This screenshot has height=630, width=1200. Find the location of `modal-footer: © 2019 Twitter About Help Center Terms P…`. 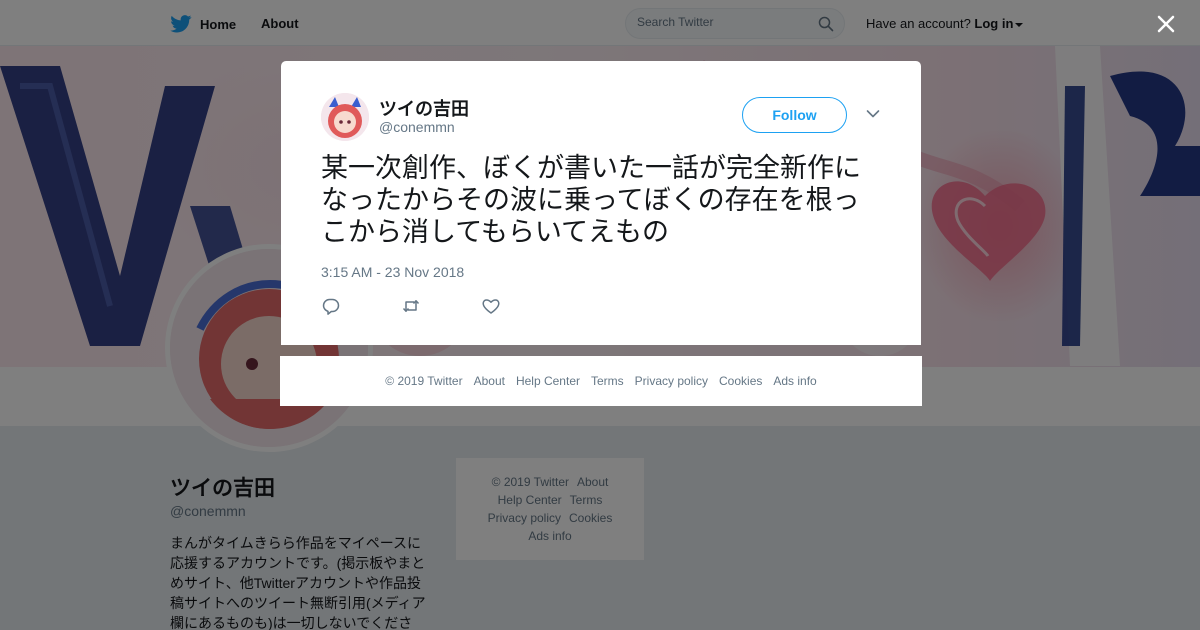

modal-footer: © 2019 Twitter About Help Center Terms P… is located at coordinates (601, 381).